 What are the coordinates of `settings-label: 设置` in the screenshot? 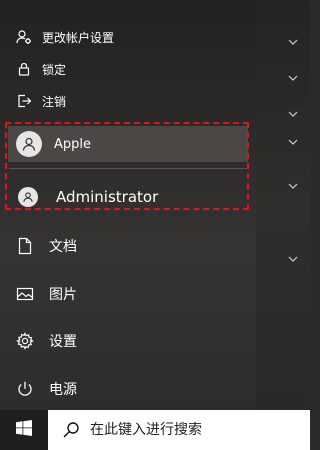 It's located at (63, 342).